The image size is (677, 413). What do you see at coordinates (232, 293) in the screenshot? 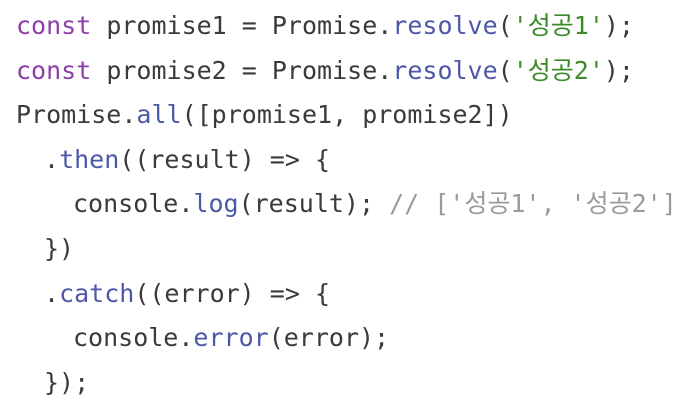
I see `callback-text: ((error) => {` at bounding box center [232, 293].